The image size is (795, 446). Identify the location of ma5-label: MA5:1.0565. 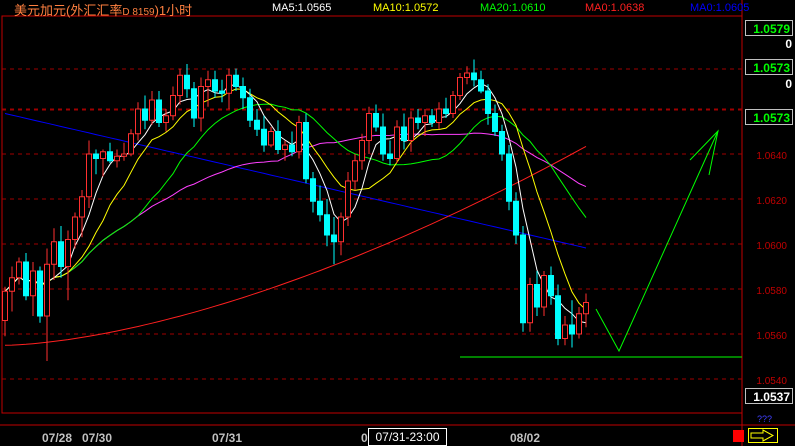
(302, 8).